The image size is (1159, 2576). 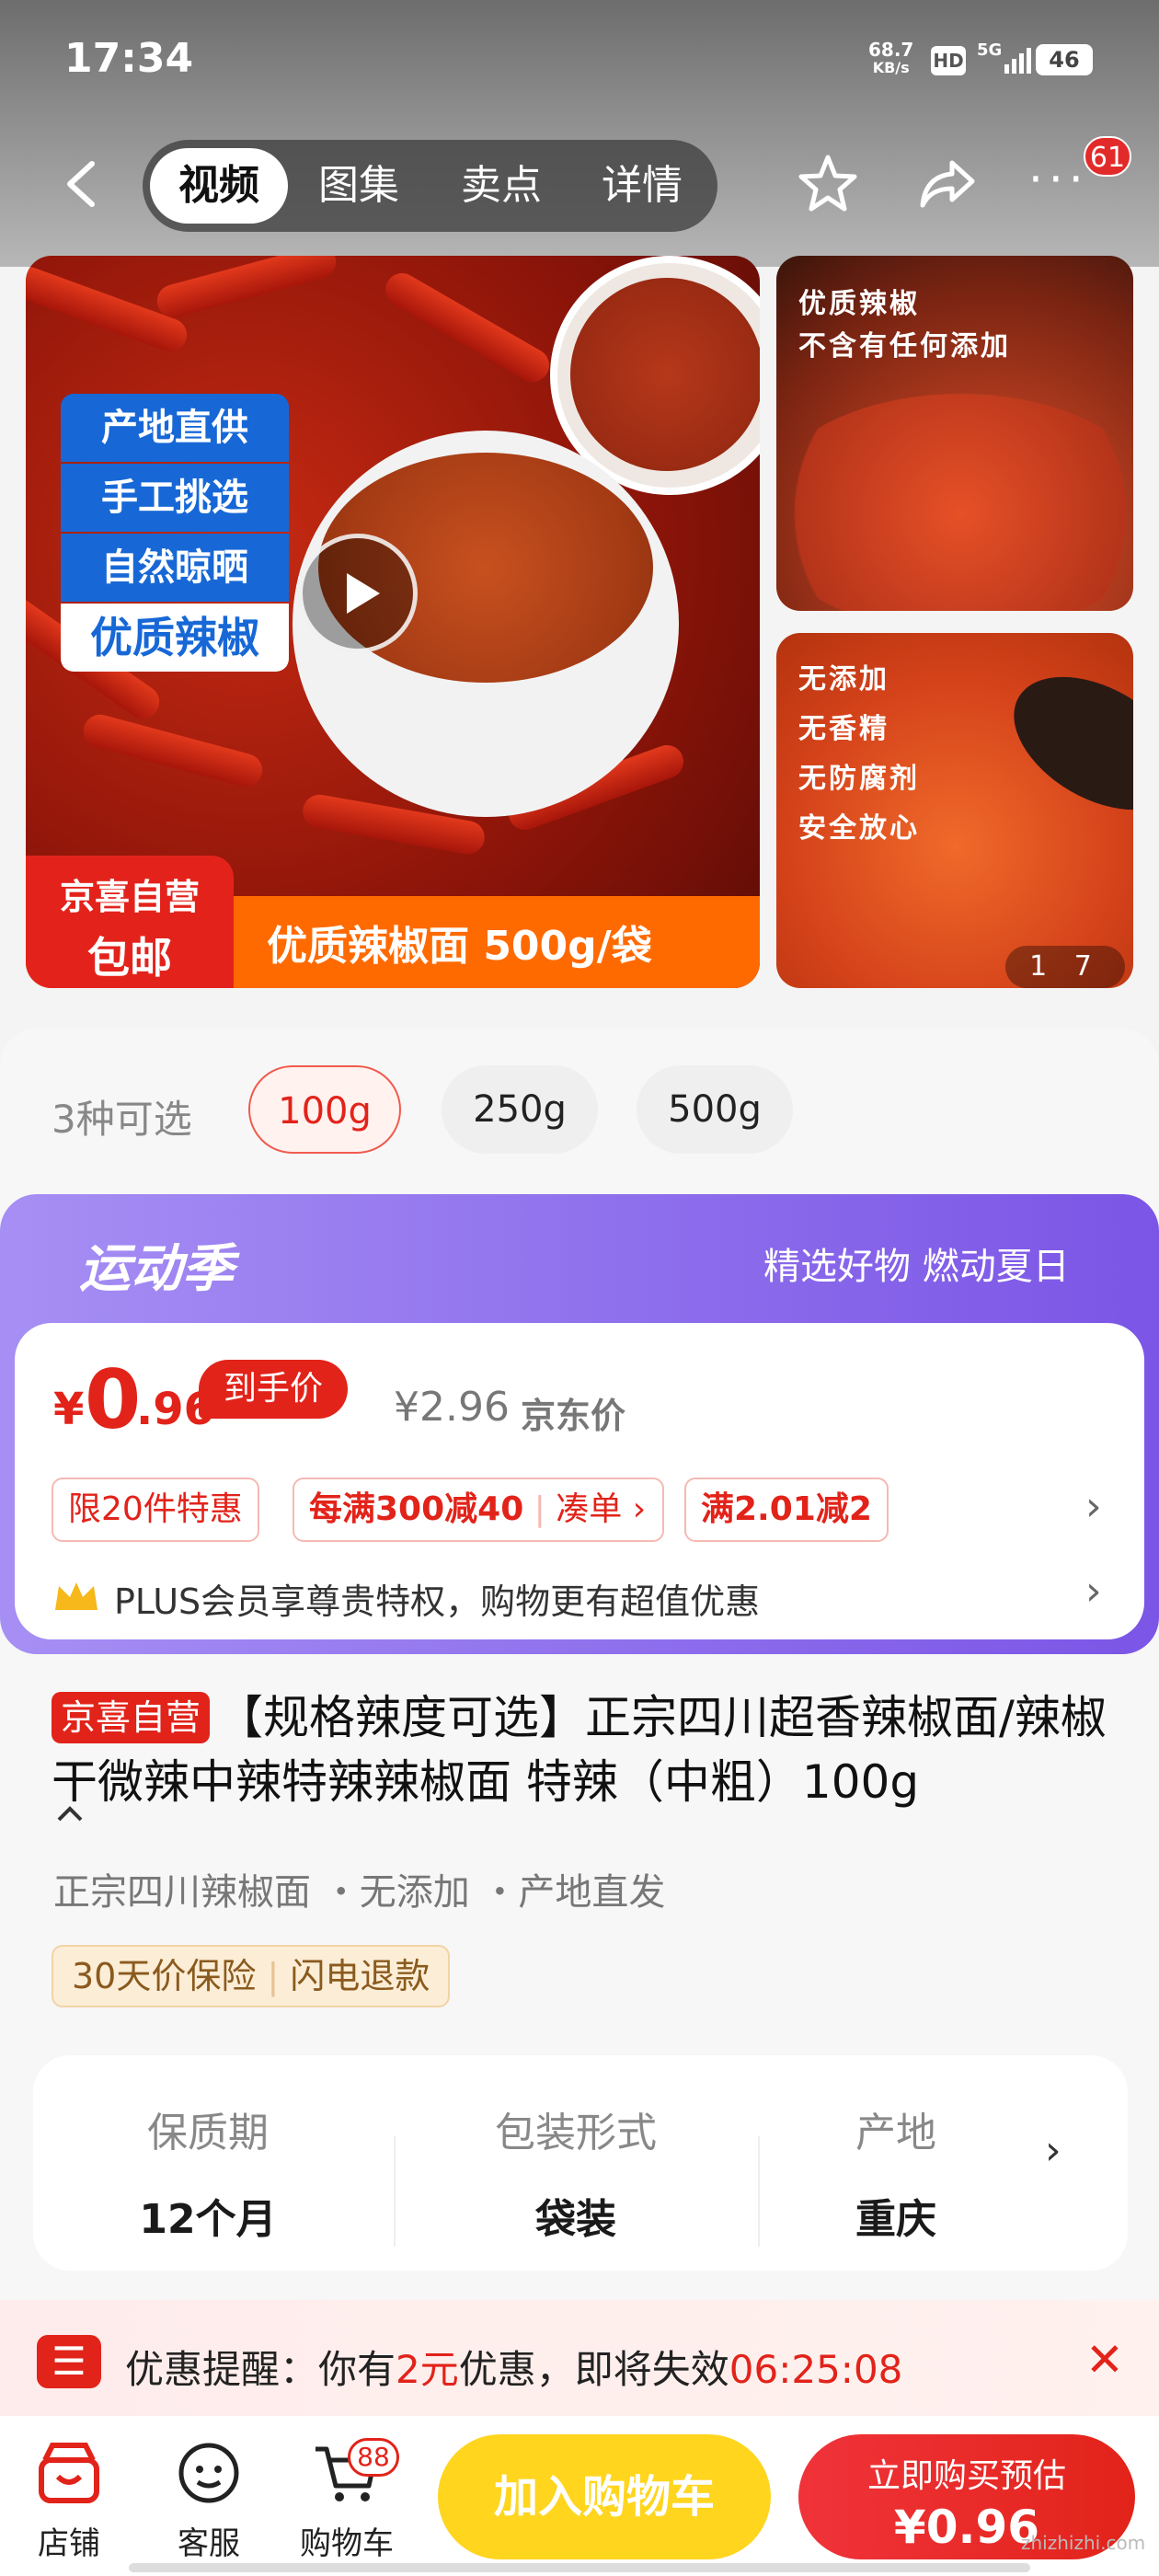 I want to click on attr-origin-key: 产地, so click(x=895, y=2133).